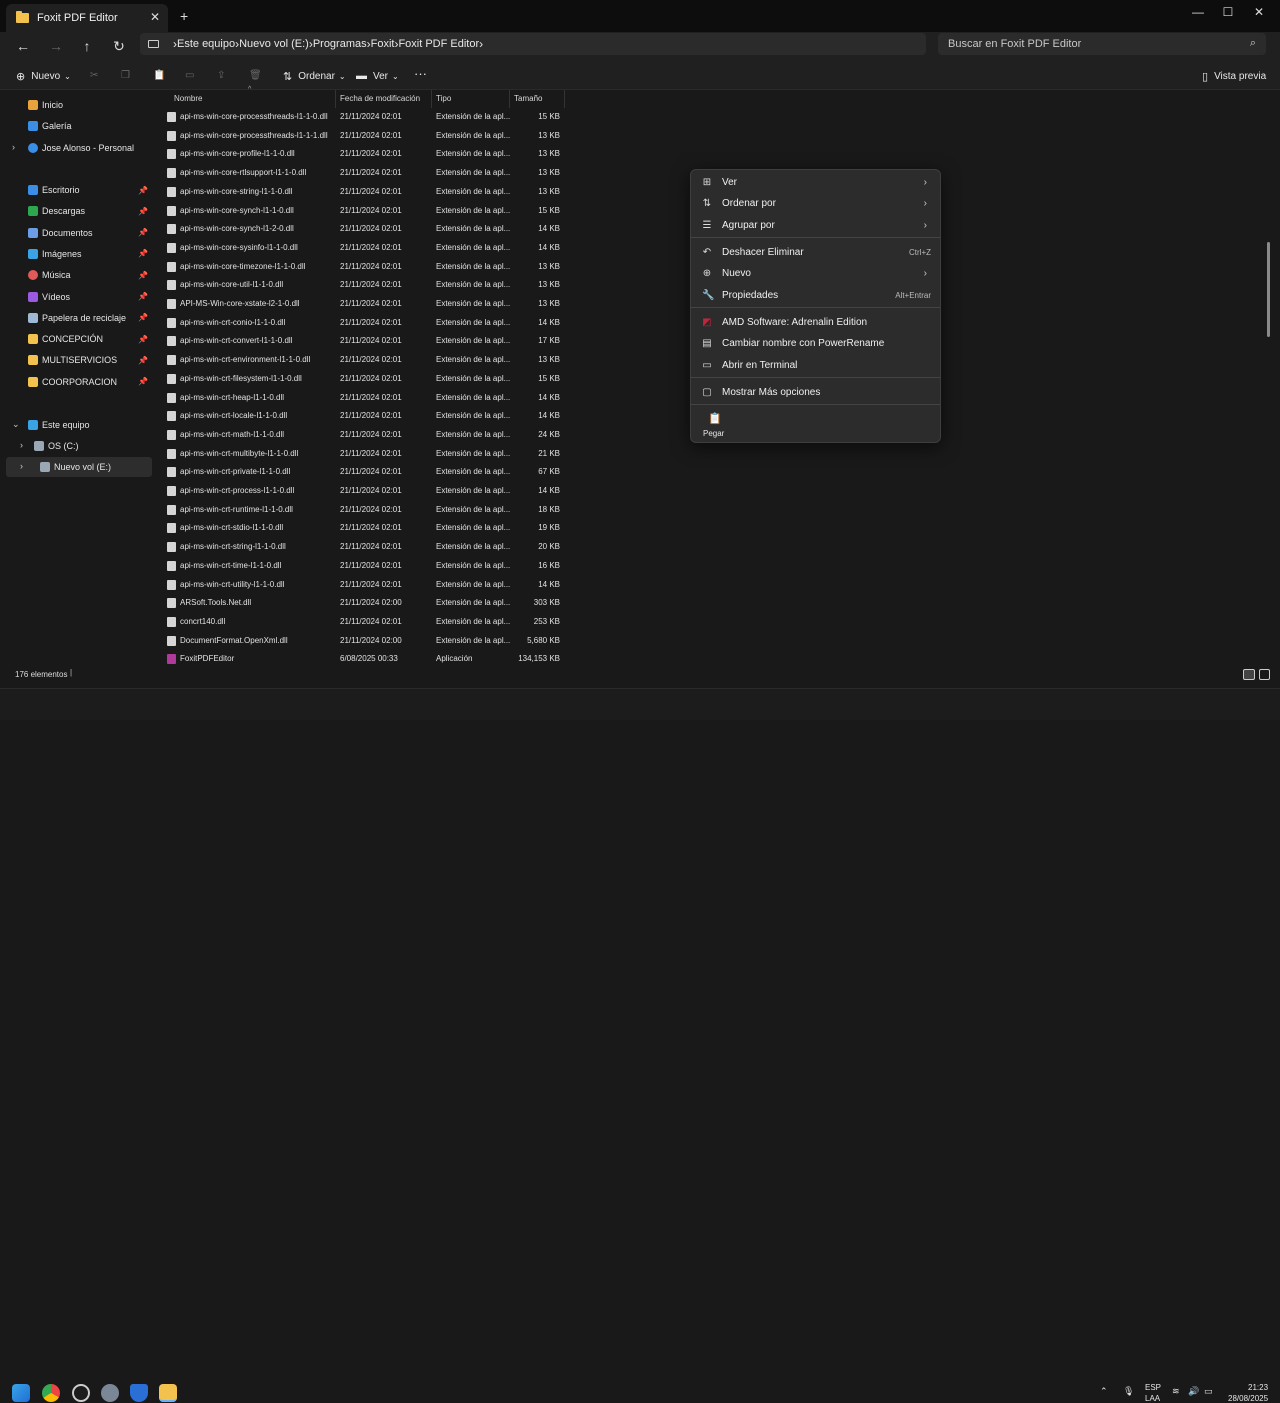  What do you see at coordinates (94, 75) in the screenshot?
I see `cut-icon: ✂` at bounding box center [94, 75].